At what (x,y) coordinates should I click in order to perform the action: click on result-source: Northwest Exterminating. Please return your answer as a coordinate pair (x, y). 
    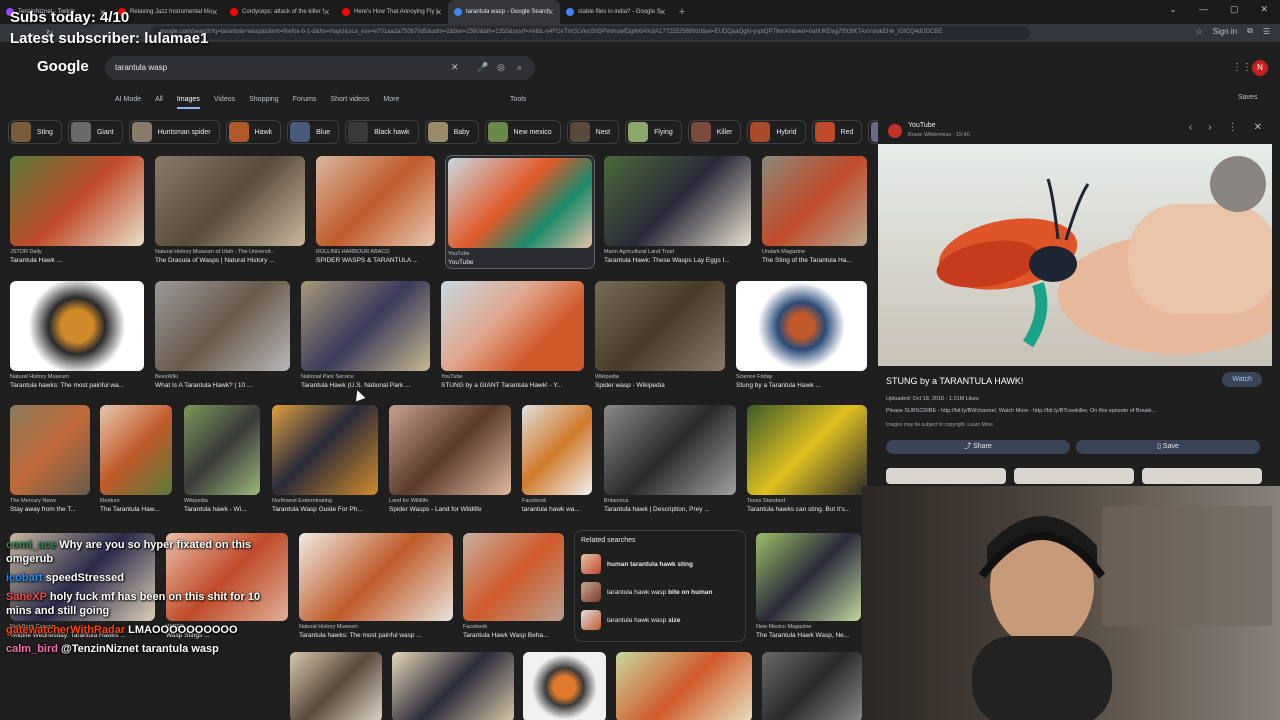
    Looking at the image, I should click on (325, 501).